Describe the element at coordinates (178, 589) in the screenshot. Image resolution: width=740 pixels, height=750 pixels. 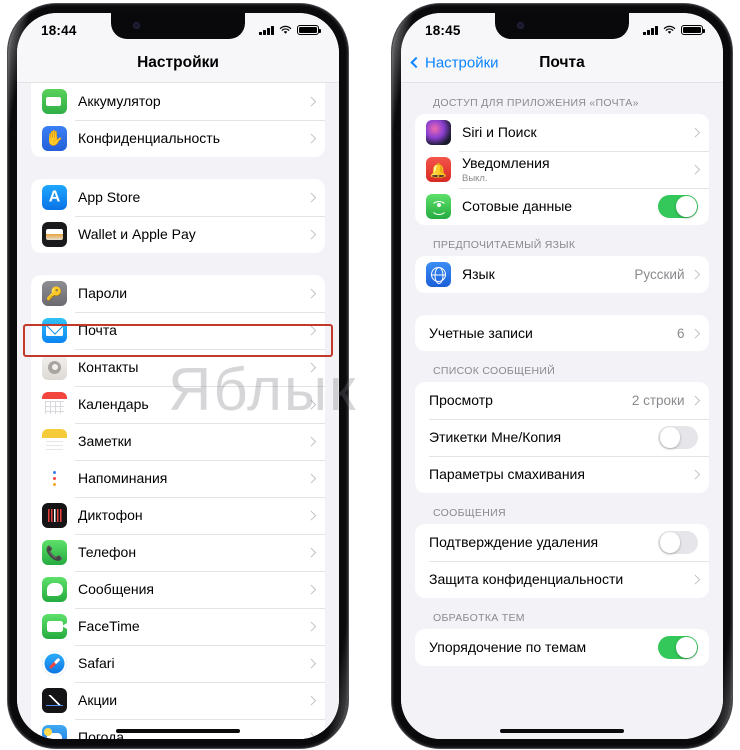
I see `list-item-messages: Сообщения` at that location.